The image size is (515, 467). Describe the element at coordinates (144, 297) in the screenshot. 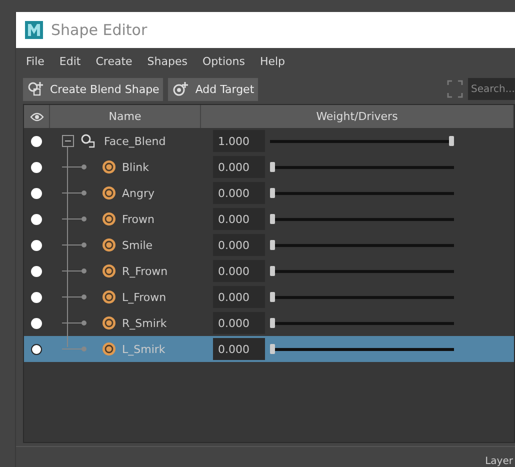

I see `shape-name: L_Frown` at that location.